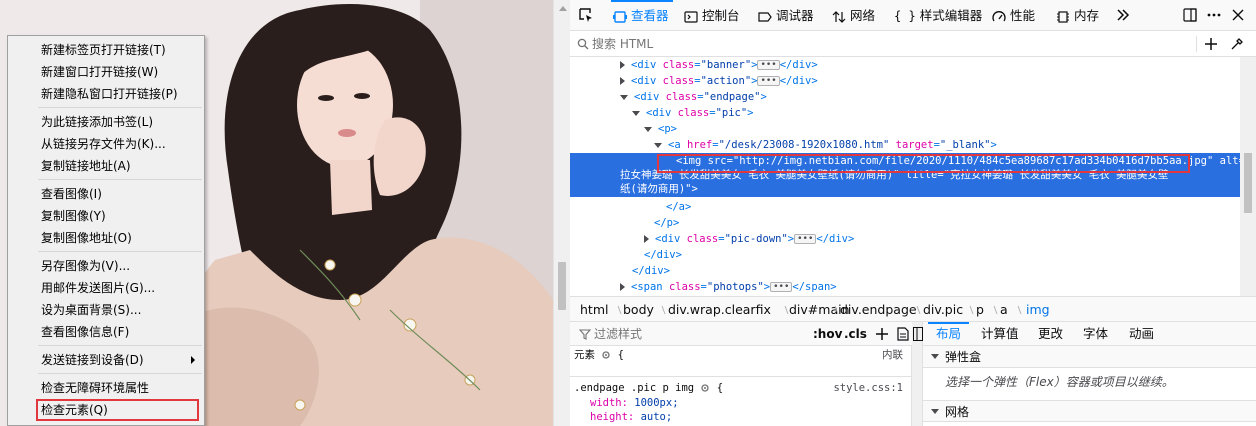 Image resolution: width=1256 pixels, height=426 pixels. Describe the element at coordinates (106, 50) in the screenshot. I see `menu-item-open-link-new-tab: 新建标签页打开链接(T)` at that location.